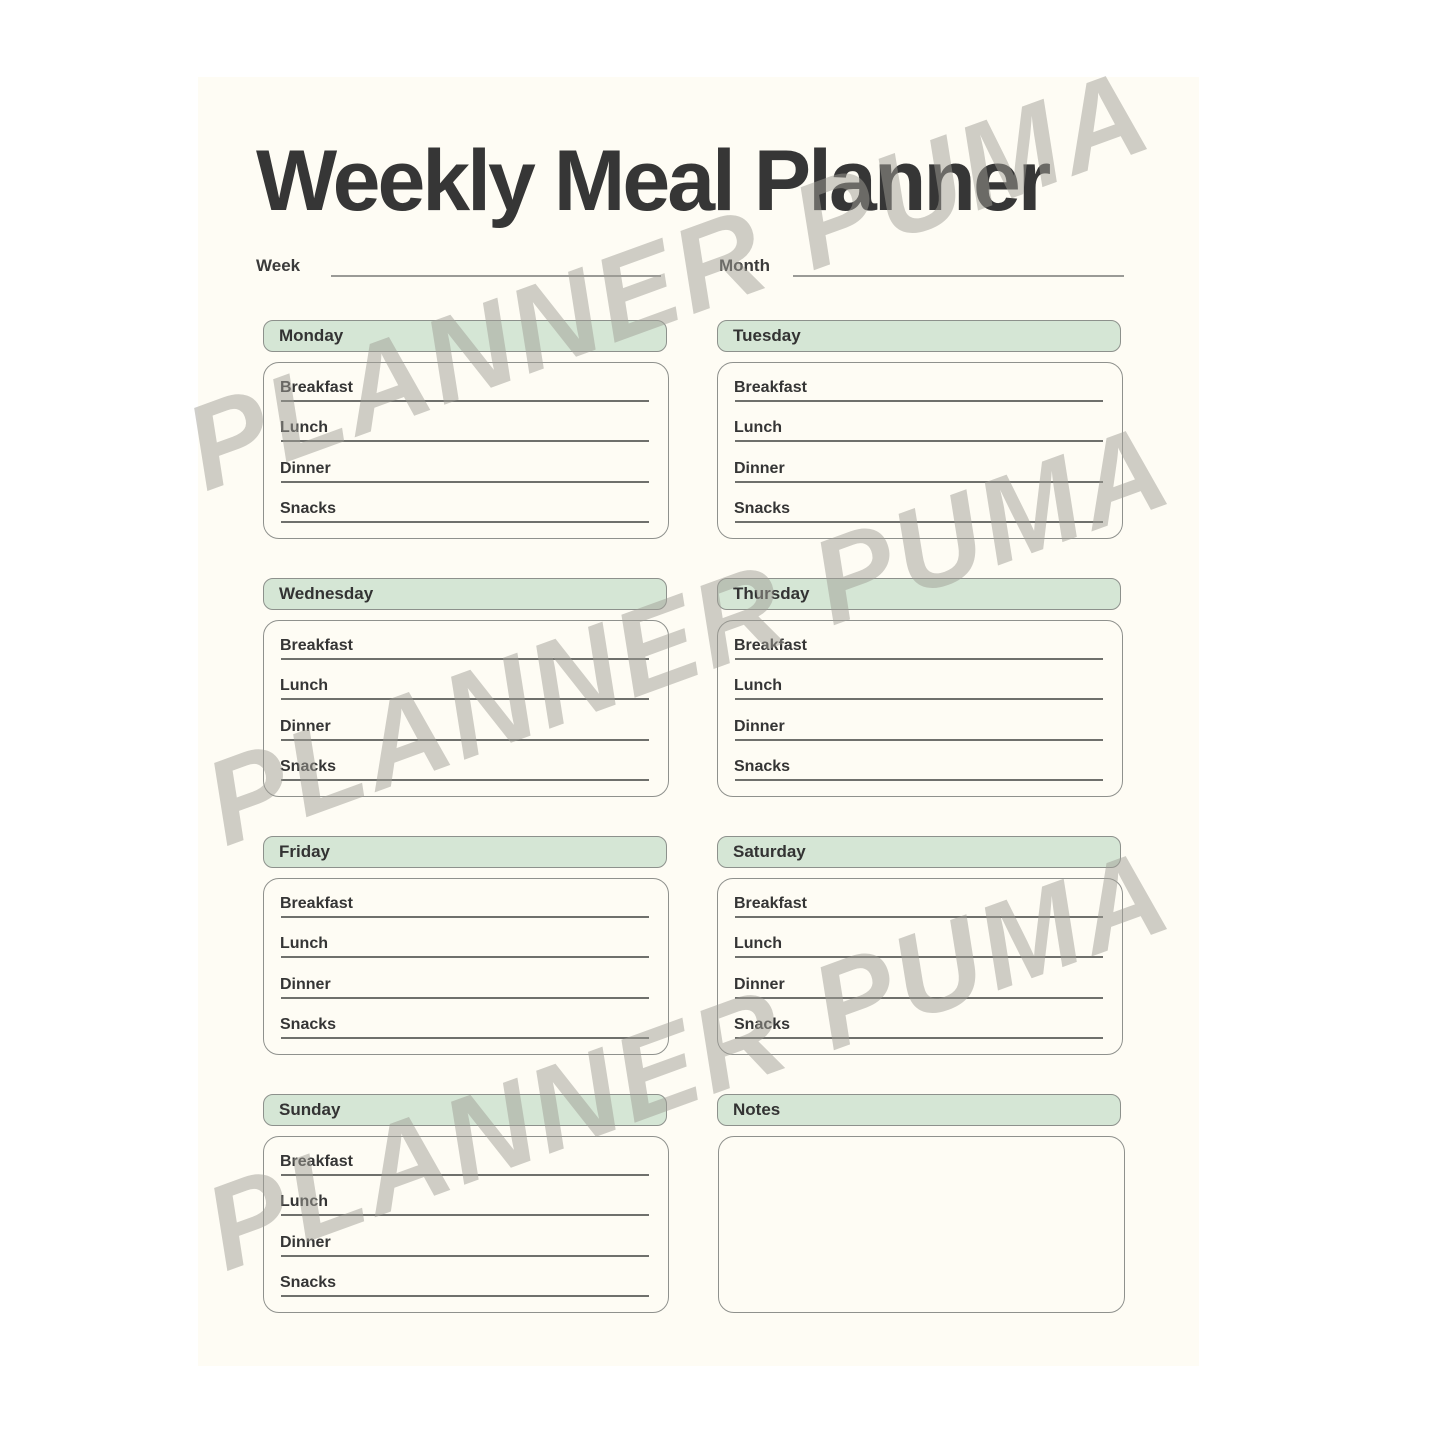 The height and width of the screenshot is (1445, 1445). I want to click on day-header-monday: Monday, so click(465, 336).